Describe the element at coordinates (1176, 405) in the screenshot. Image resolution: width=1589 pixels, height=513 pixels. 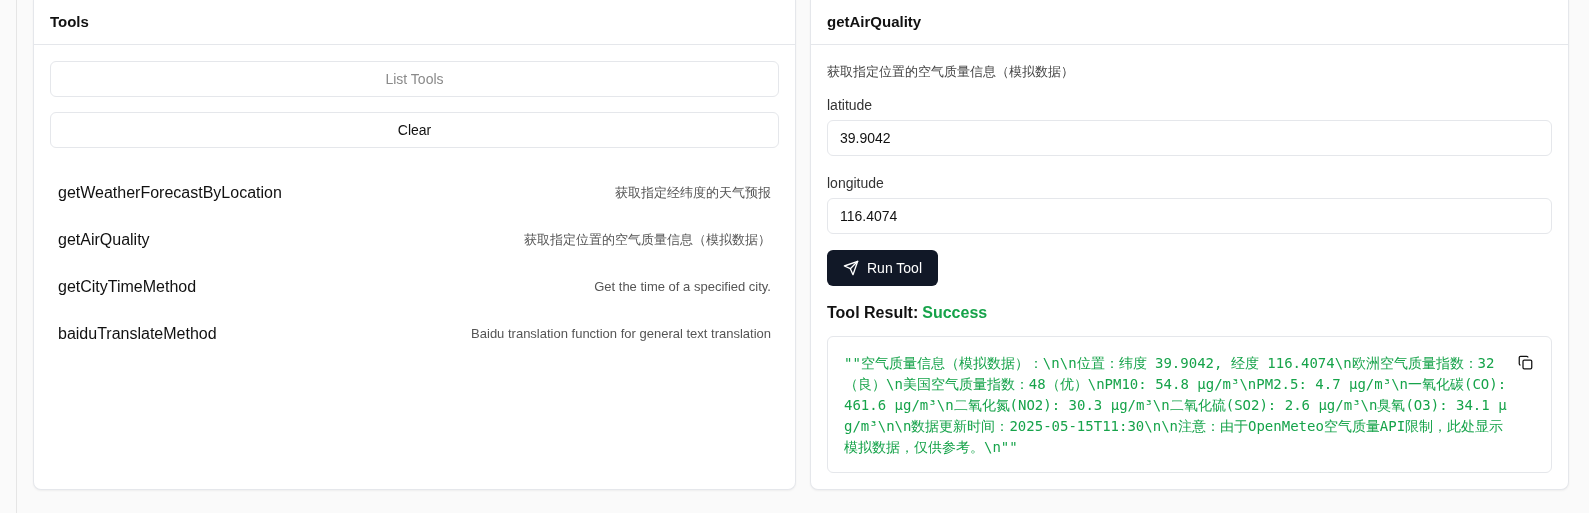
I see `result-output: ""空气质量信息（模拟数据）：\n\n位置：纬度 39.9042, 经度 116.4074\n欧洲空气质量指数：32（良）\n美国空气质量指数：48（优）\nPM10: 54.8 μg/m³\nPM2.5: 4.7 μg/m³\n一氧化碳(CO): 461.6 μg/m³\n二氧化氮(NO2): 30.3 μg/m³\n二氧化硫(SO2): 2.6 μg/m³\n臭氧(O3): 34.1 μg/m³\n\n数据更新时间：2025-05-15T11:30\n\n注意：由于OpenMeteo空气质量API限制，此处显示模拟数据，仅供参考。\n""` at that location.